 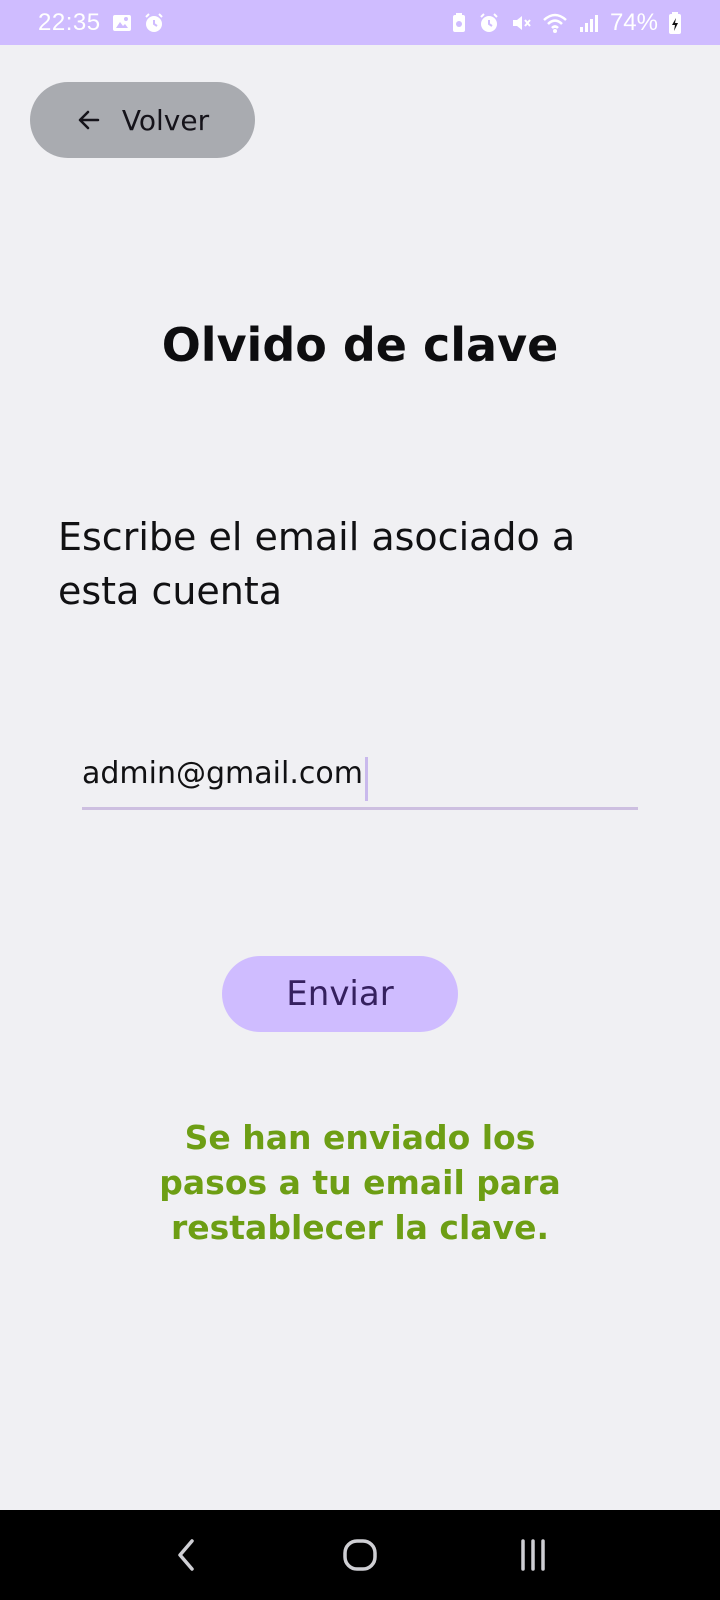 What do you see at coordinates (101, 23) in the screenshot?
I see `status-left: 22:35` at bounding box center [101, 23].